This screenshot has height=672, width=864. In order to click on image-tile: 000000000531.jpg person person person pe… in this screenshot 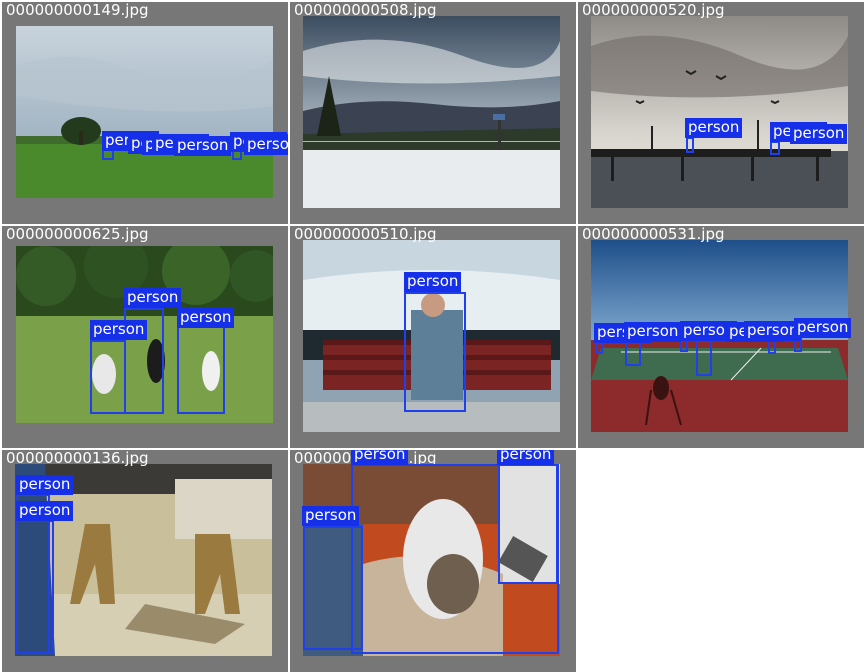, I will do `click(721, 337)`.